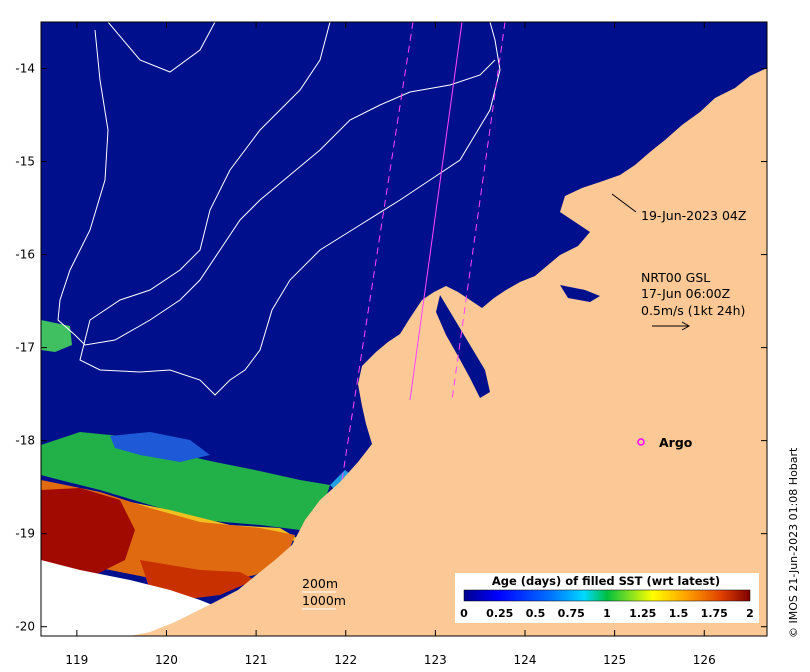 This screenshot has width=810, height=672. What do you see at coordinates (571, 613) in the screenshot?
I see `colorbar-tick-label: 0.75` at bounding box center [571, 613].